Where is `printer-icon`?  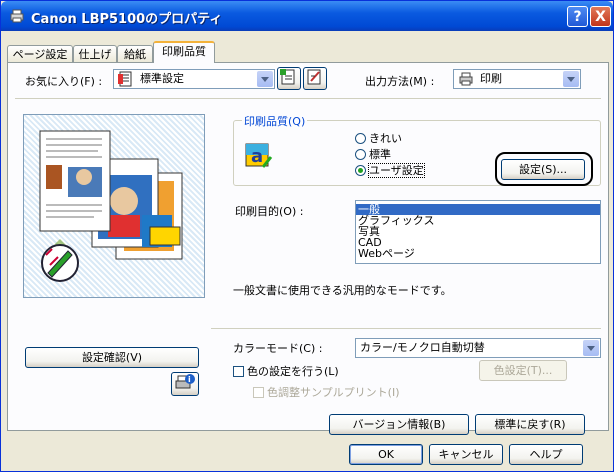
printer-icon is located at coordinates (17, 16).